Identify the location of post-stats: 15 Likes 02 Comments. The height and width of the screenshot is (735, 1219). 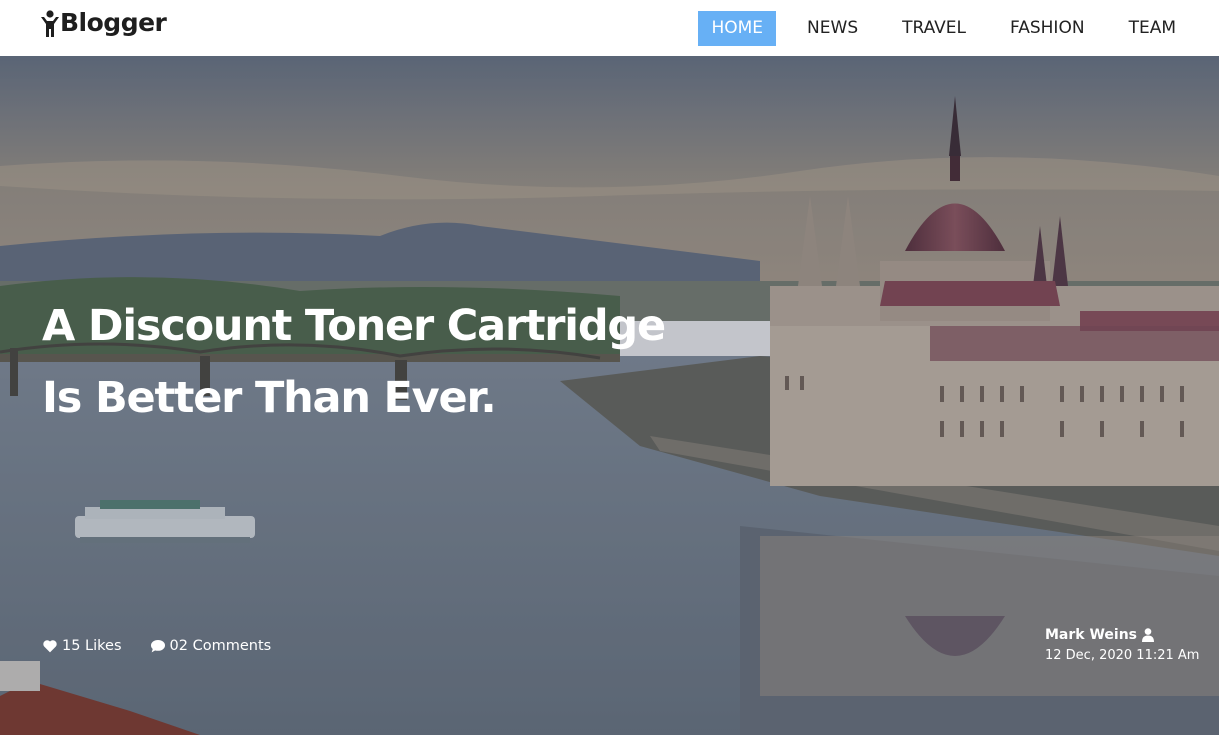
(170, 646).